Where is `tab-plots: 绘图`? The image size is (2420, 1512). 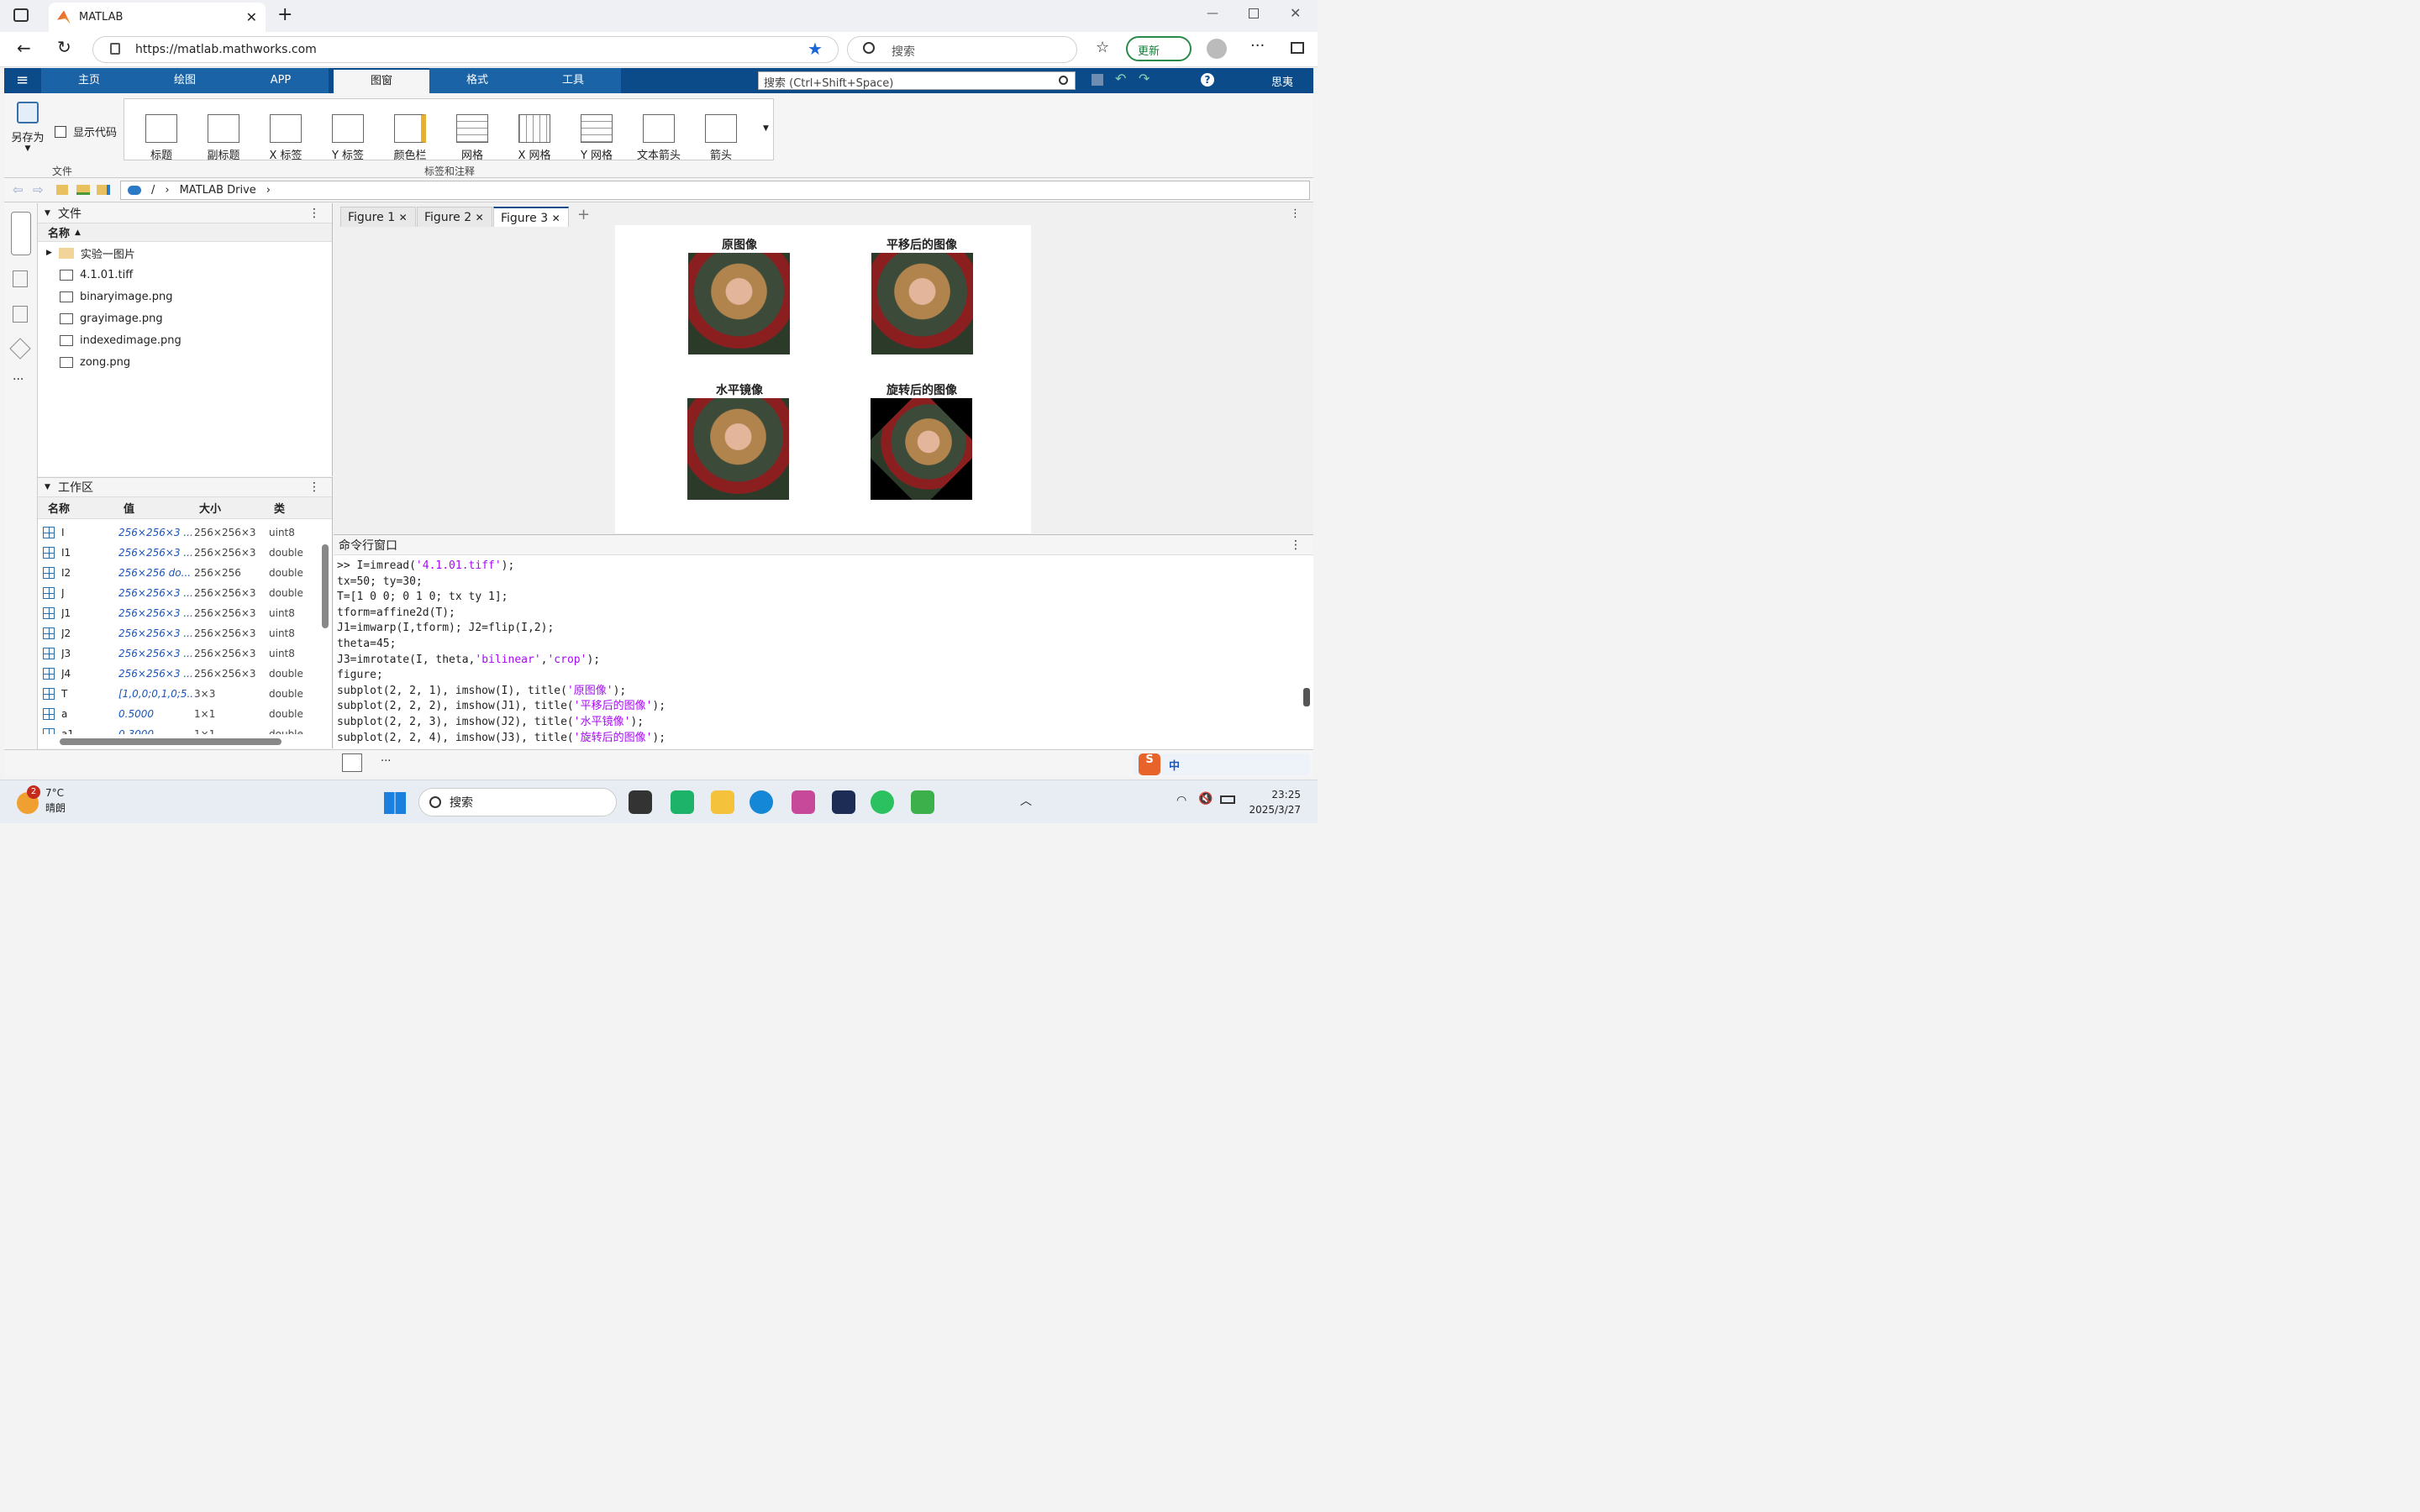
tab-plots: 绘图 is located at coordinates (185, 80).